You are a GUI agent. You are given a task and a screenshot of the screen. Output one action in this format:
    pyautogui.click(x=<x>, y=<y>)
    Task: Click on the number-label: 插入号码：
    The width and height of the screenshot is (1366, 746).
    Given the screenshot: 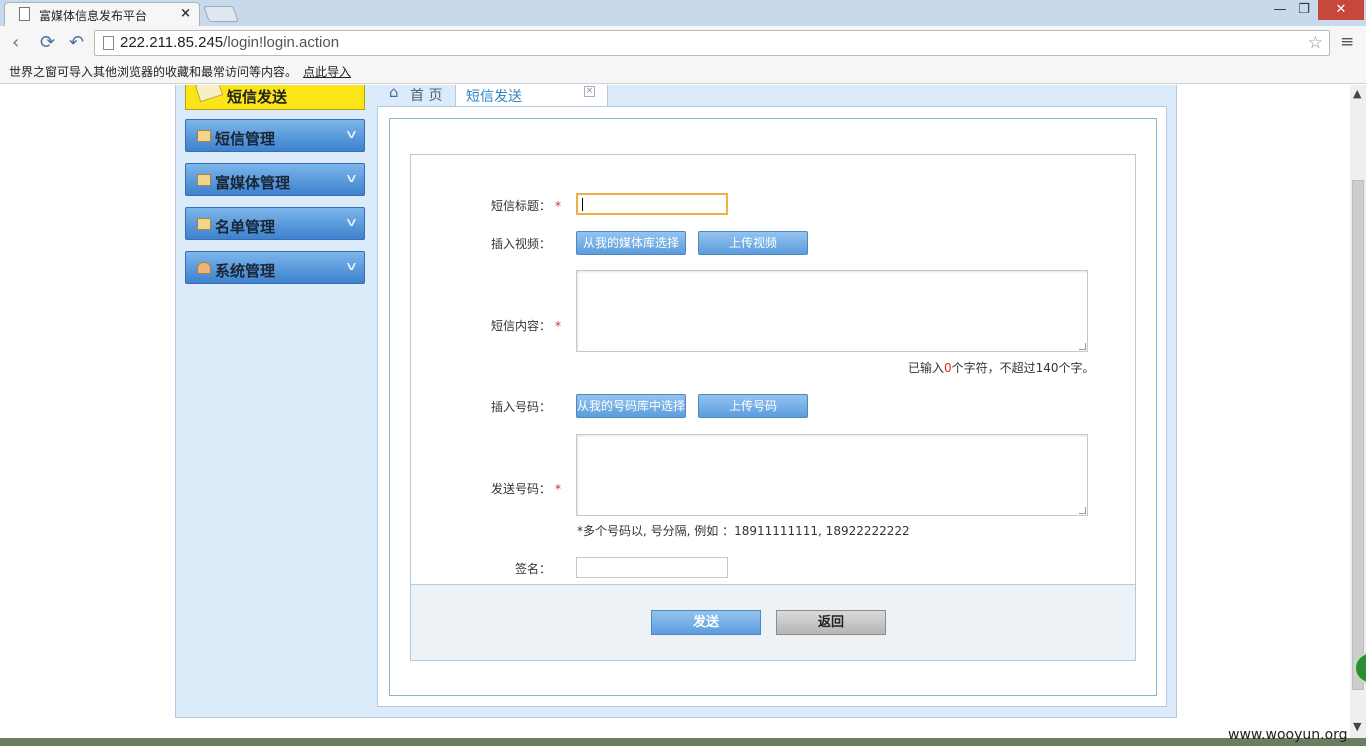 What is the action you would take?
    pyautogui.click(x=520, y=407)
    